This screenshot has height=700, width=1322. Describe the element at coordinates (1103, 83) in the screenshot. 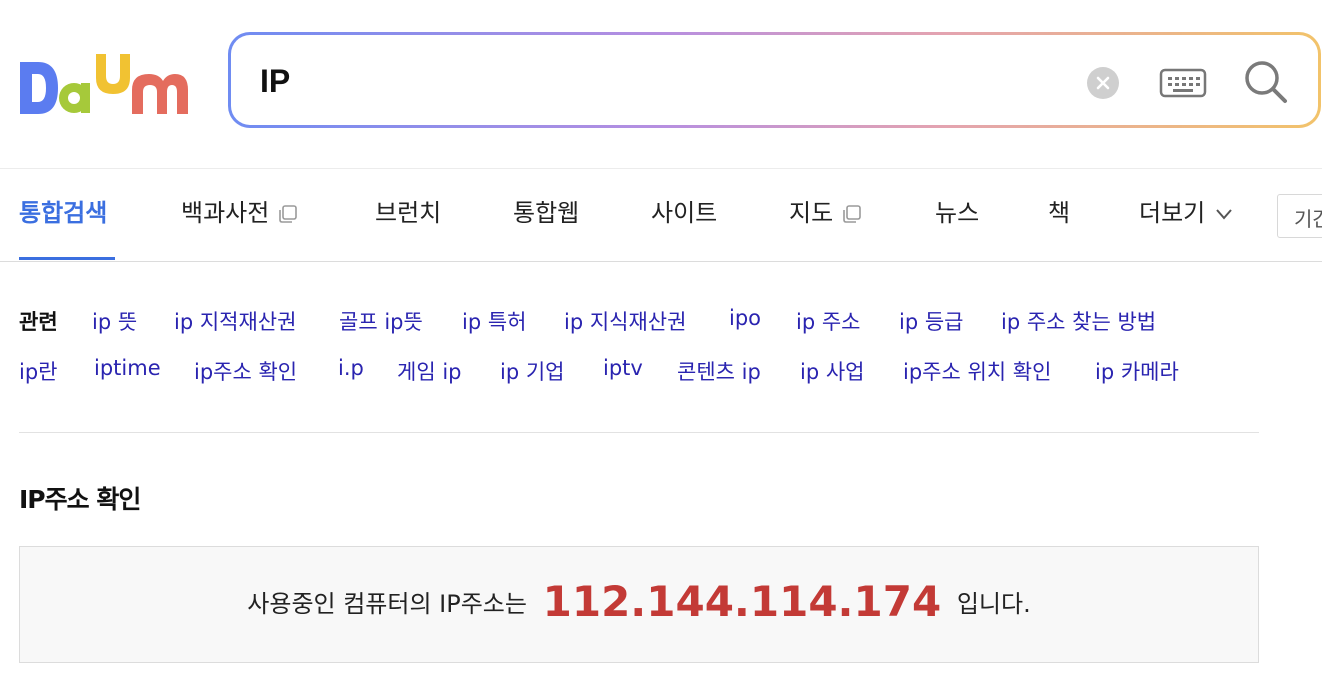

I see `clear-icon` at that location.